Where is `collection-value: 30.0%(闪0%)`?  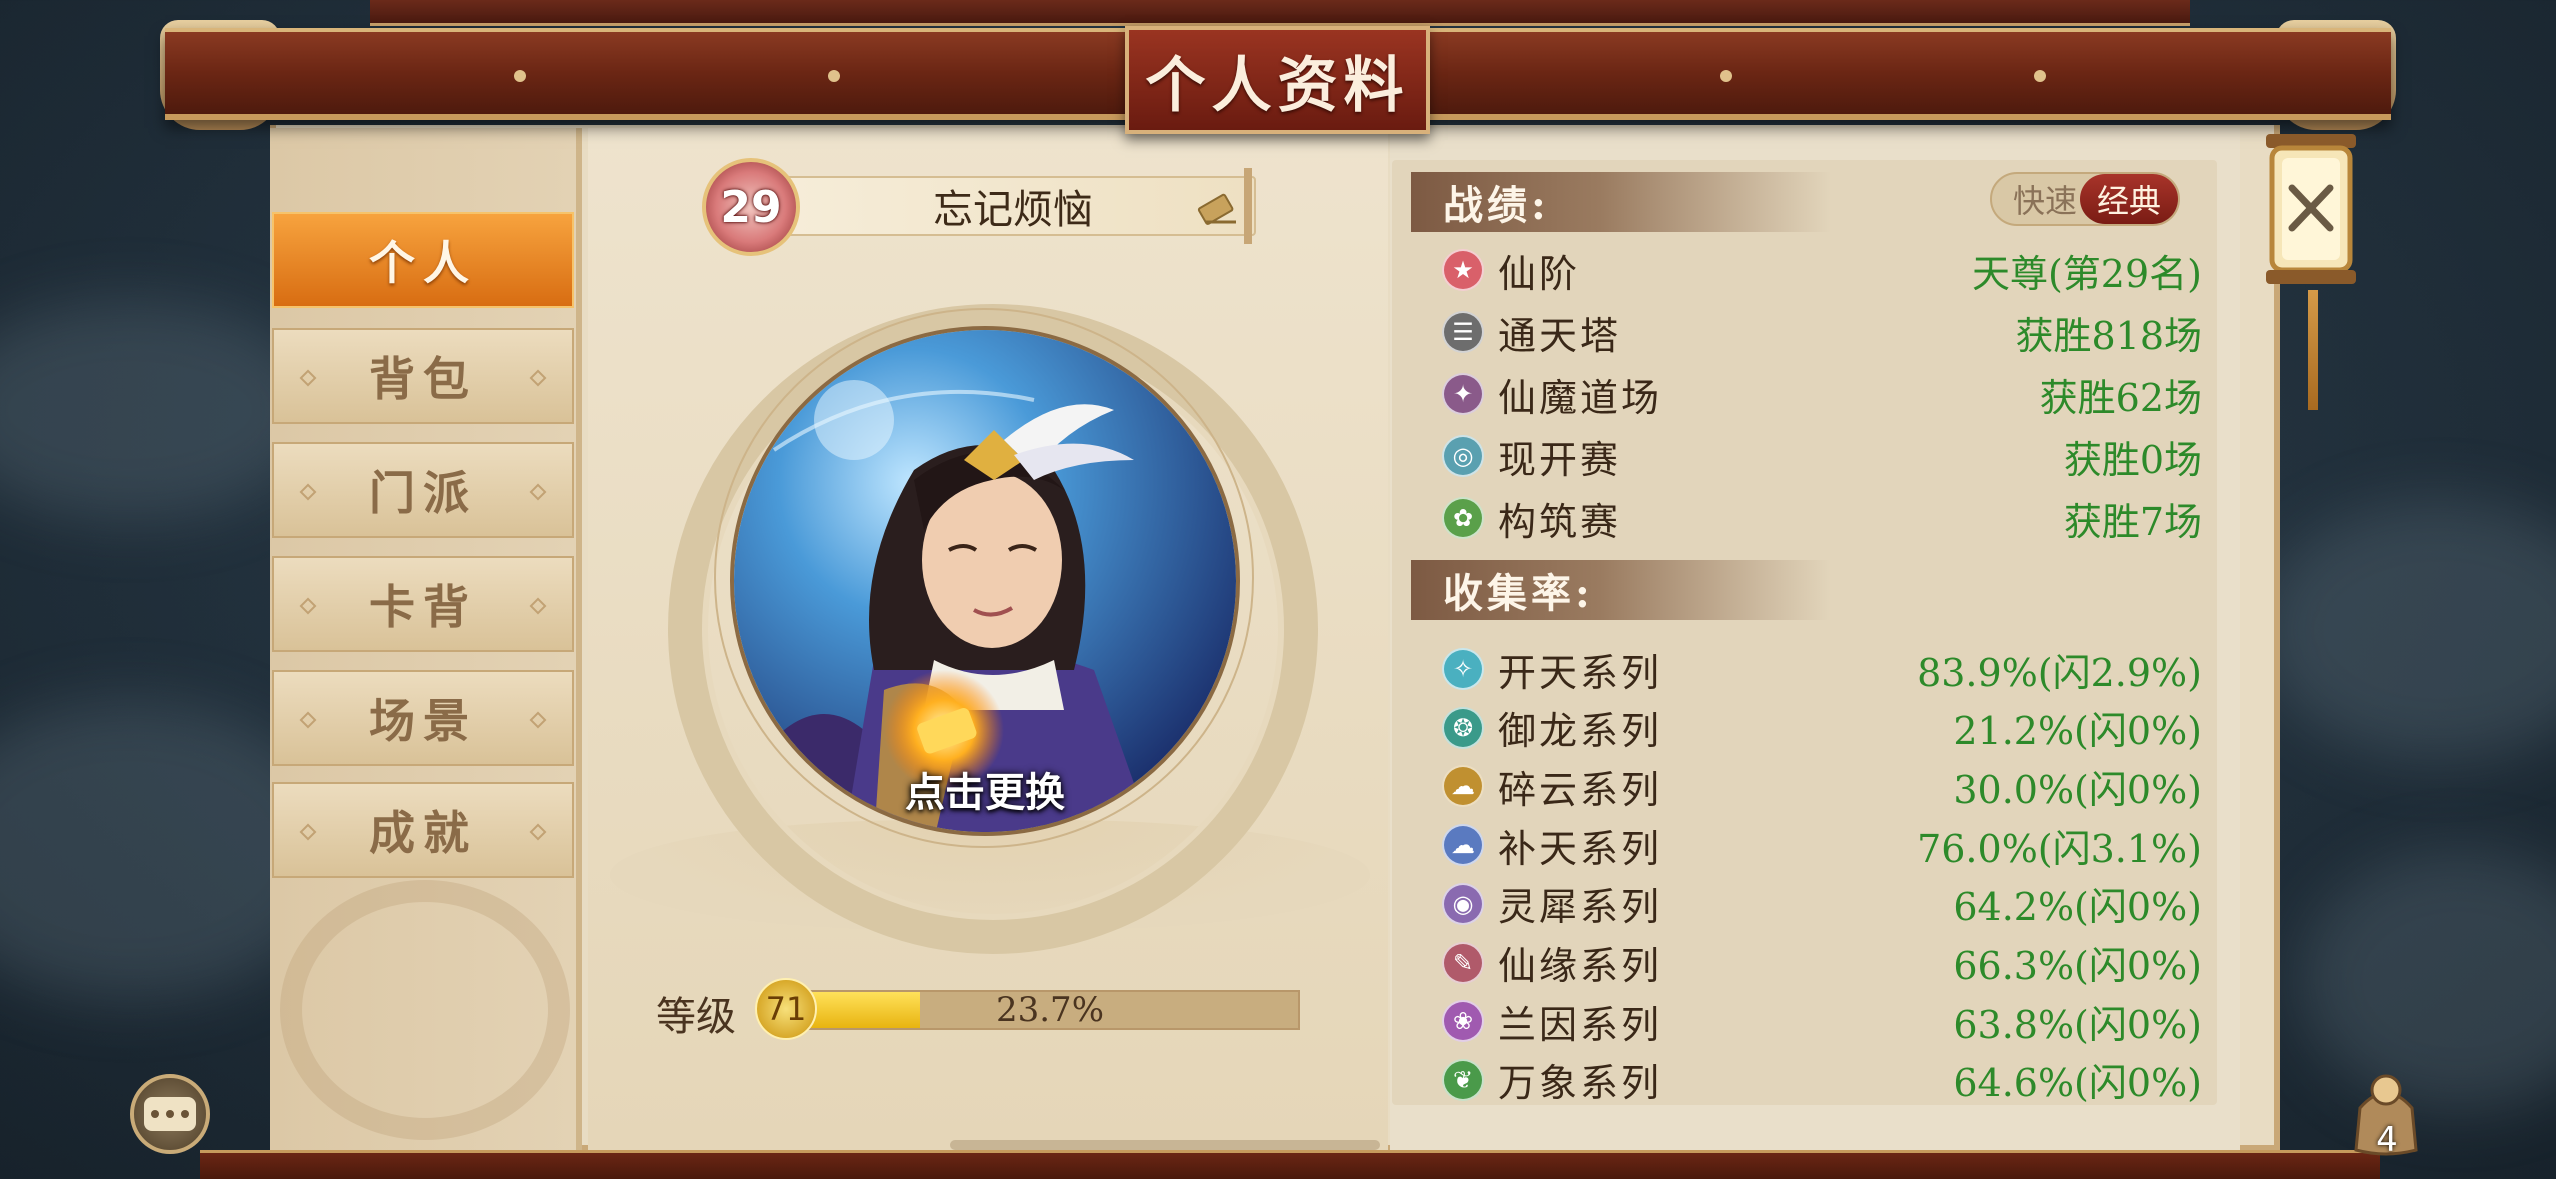
collection-value: 30.0%(闪0%) is located at coordinates (2077, 789).